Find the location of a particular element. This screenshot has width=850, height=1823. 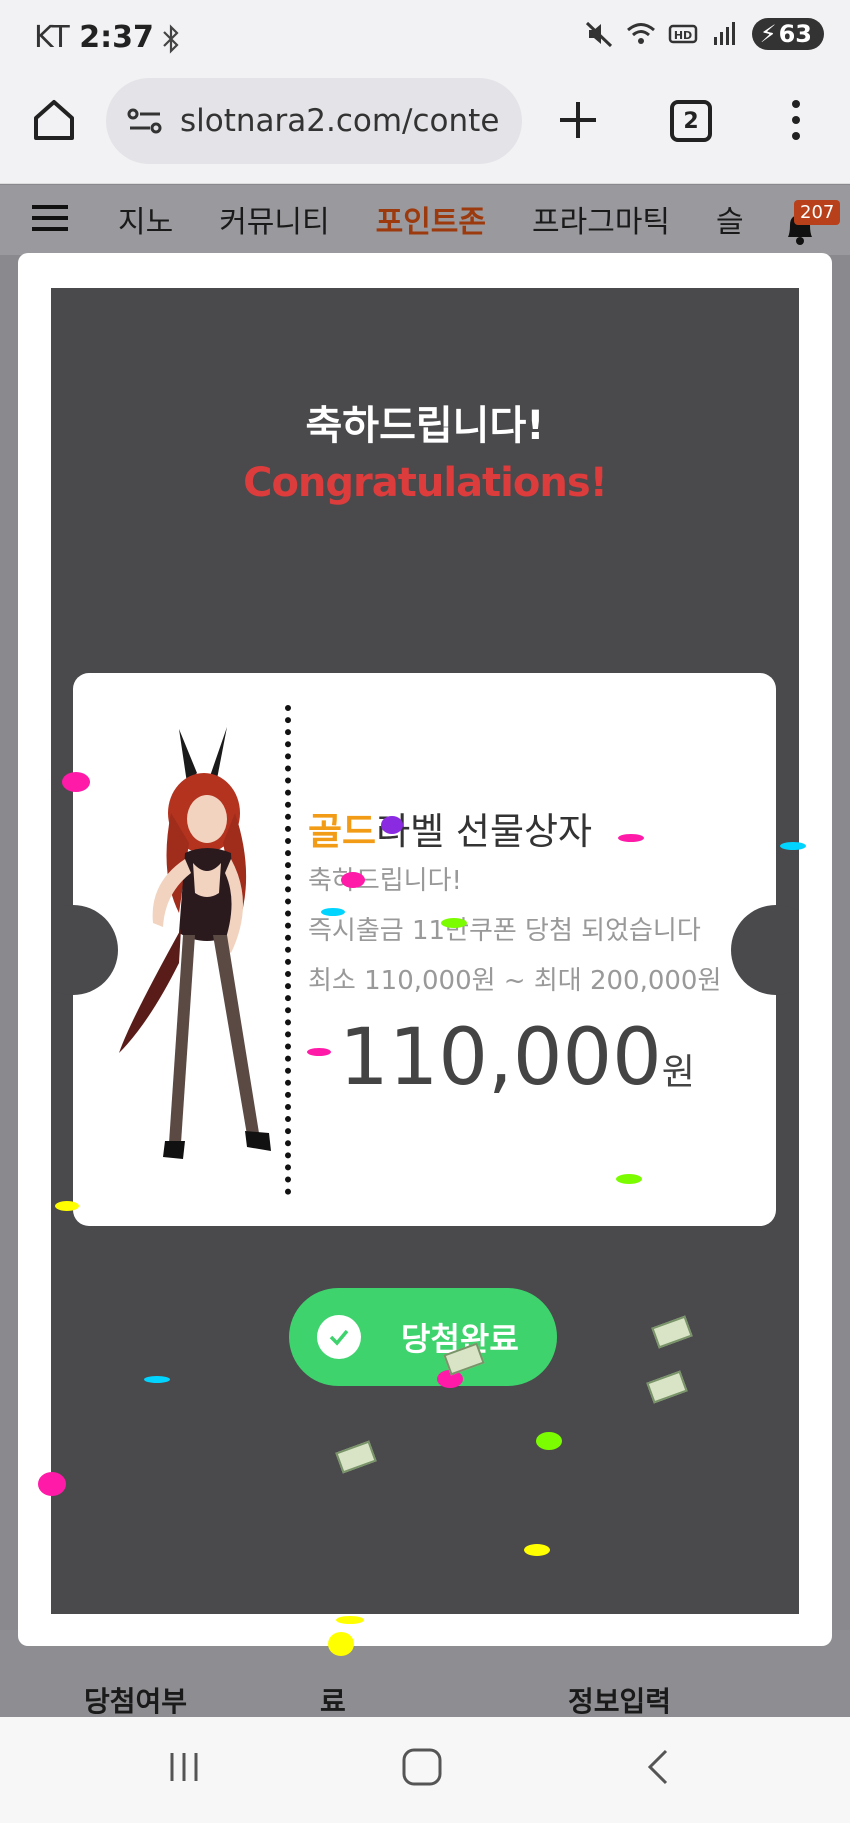

more-options-icon is located at coordinates (796, 120).